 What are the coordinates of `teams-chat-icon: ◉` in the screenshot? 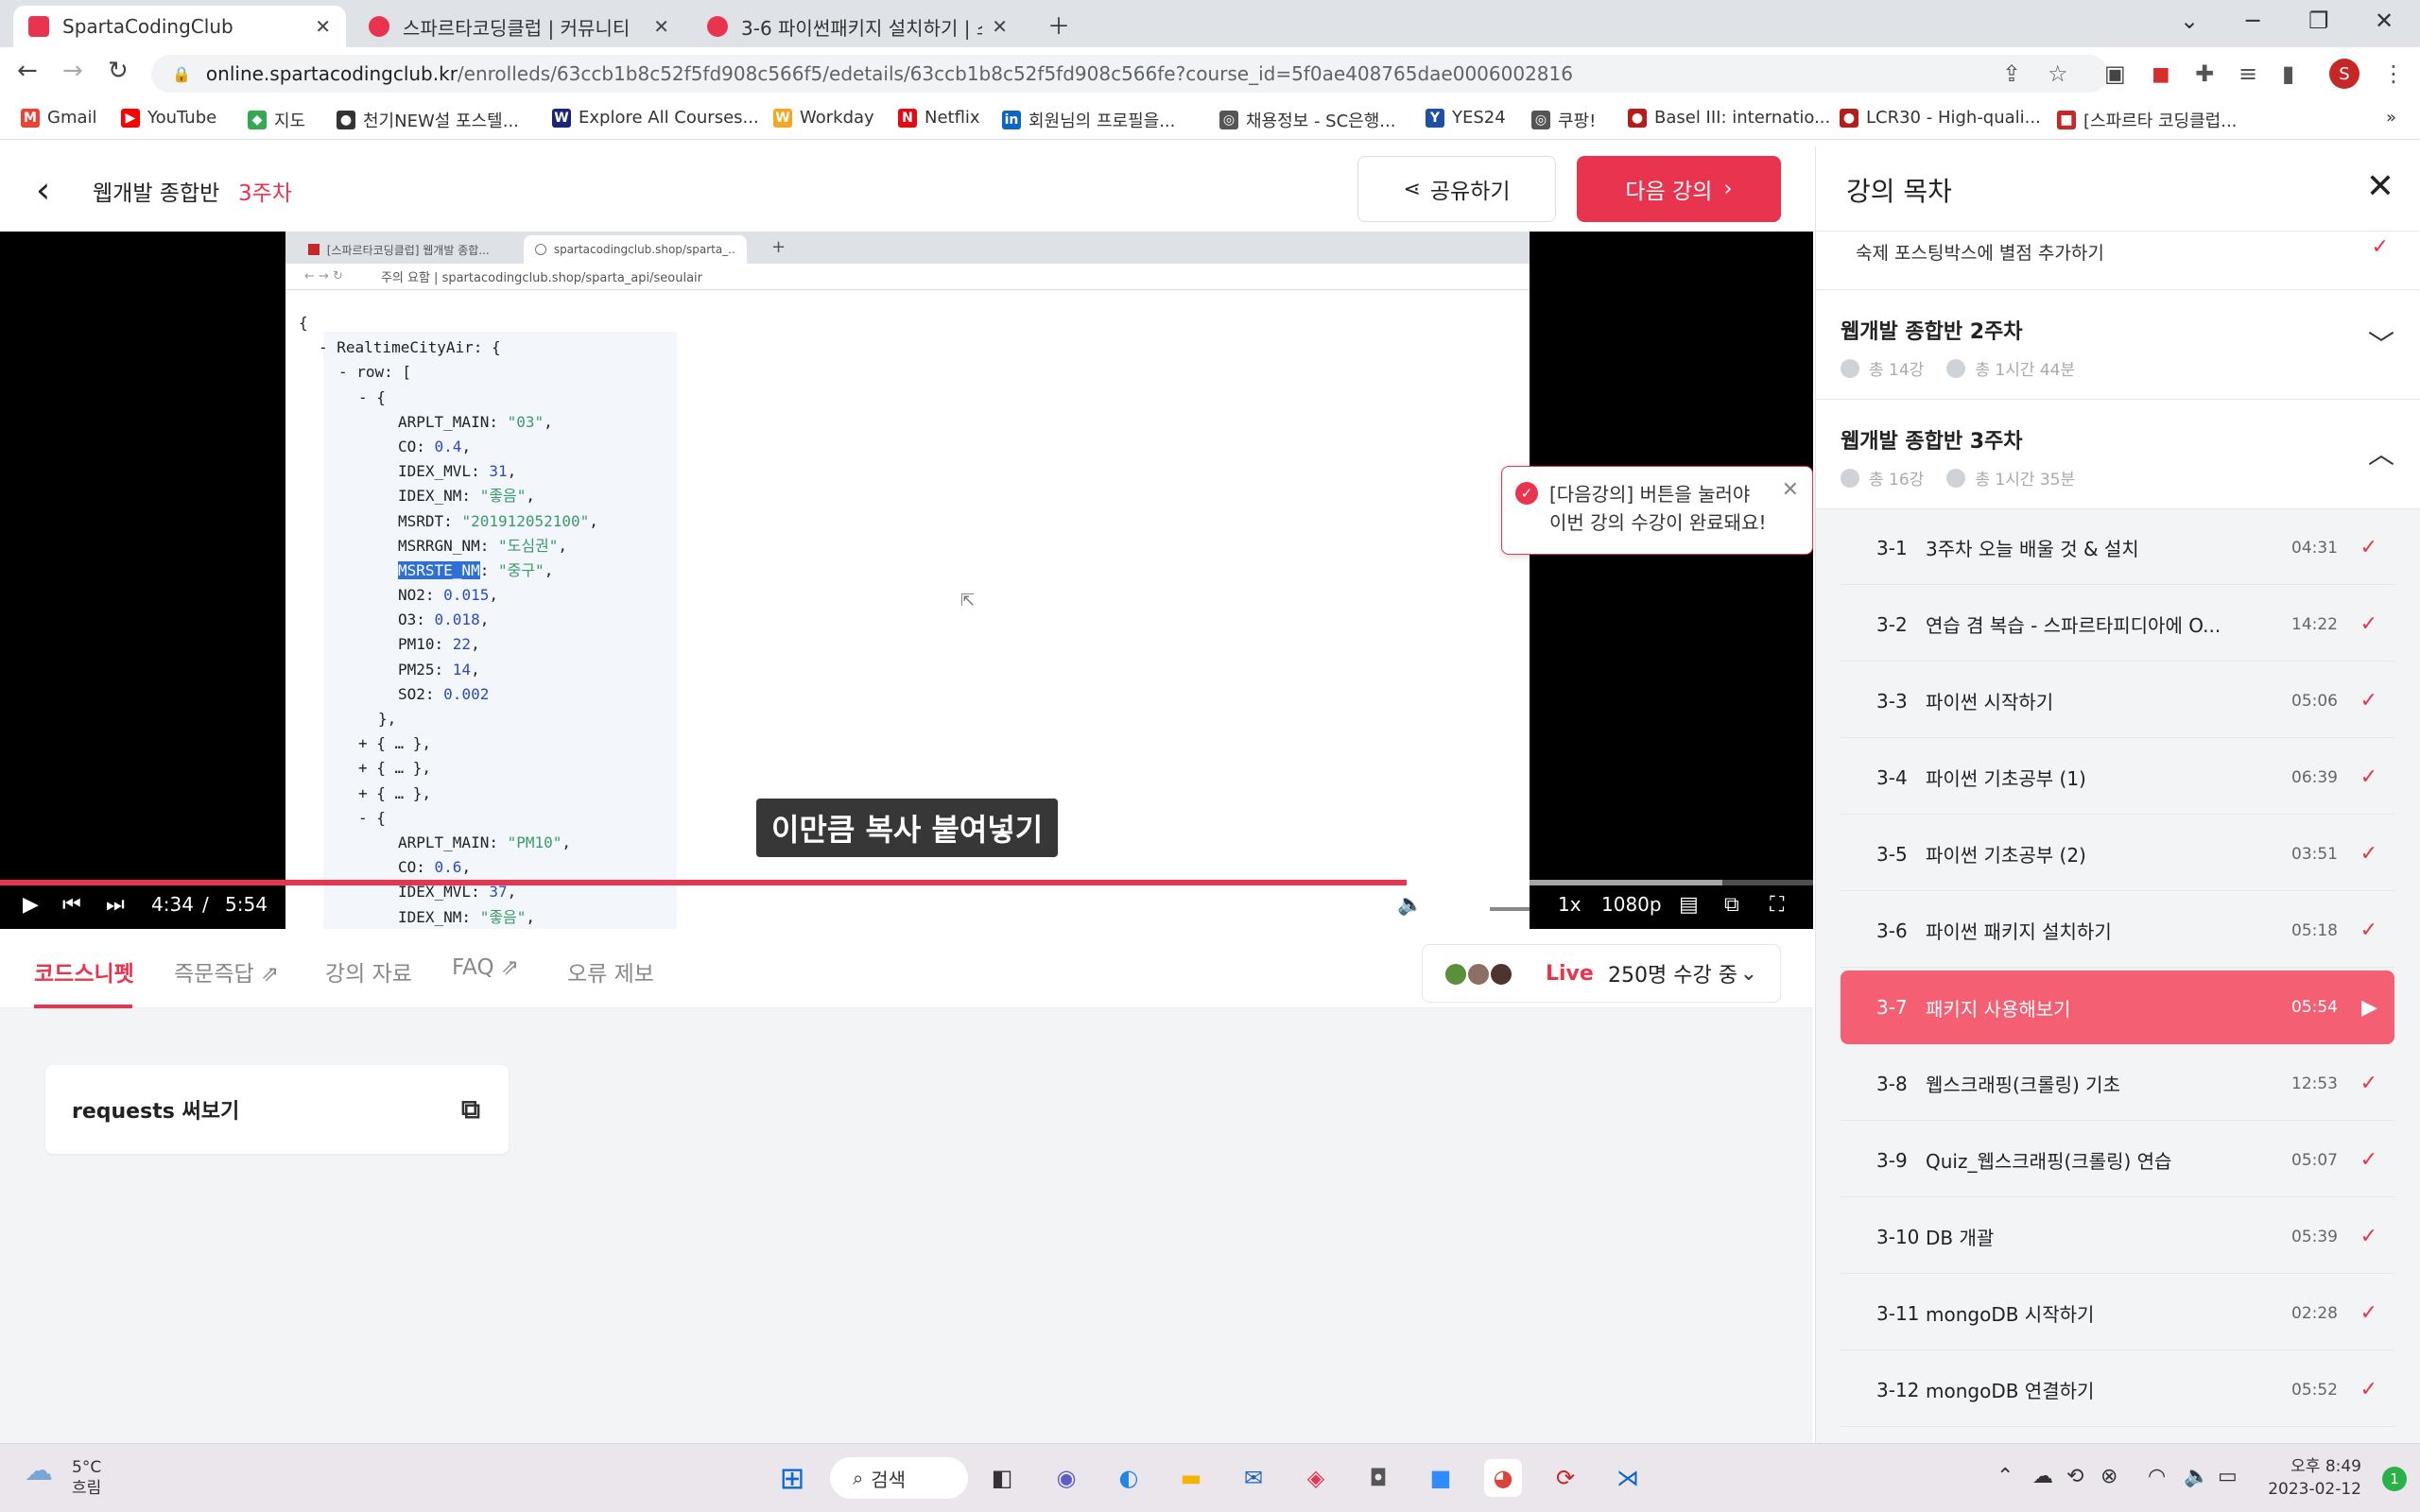 It's located at (1066, 1478).